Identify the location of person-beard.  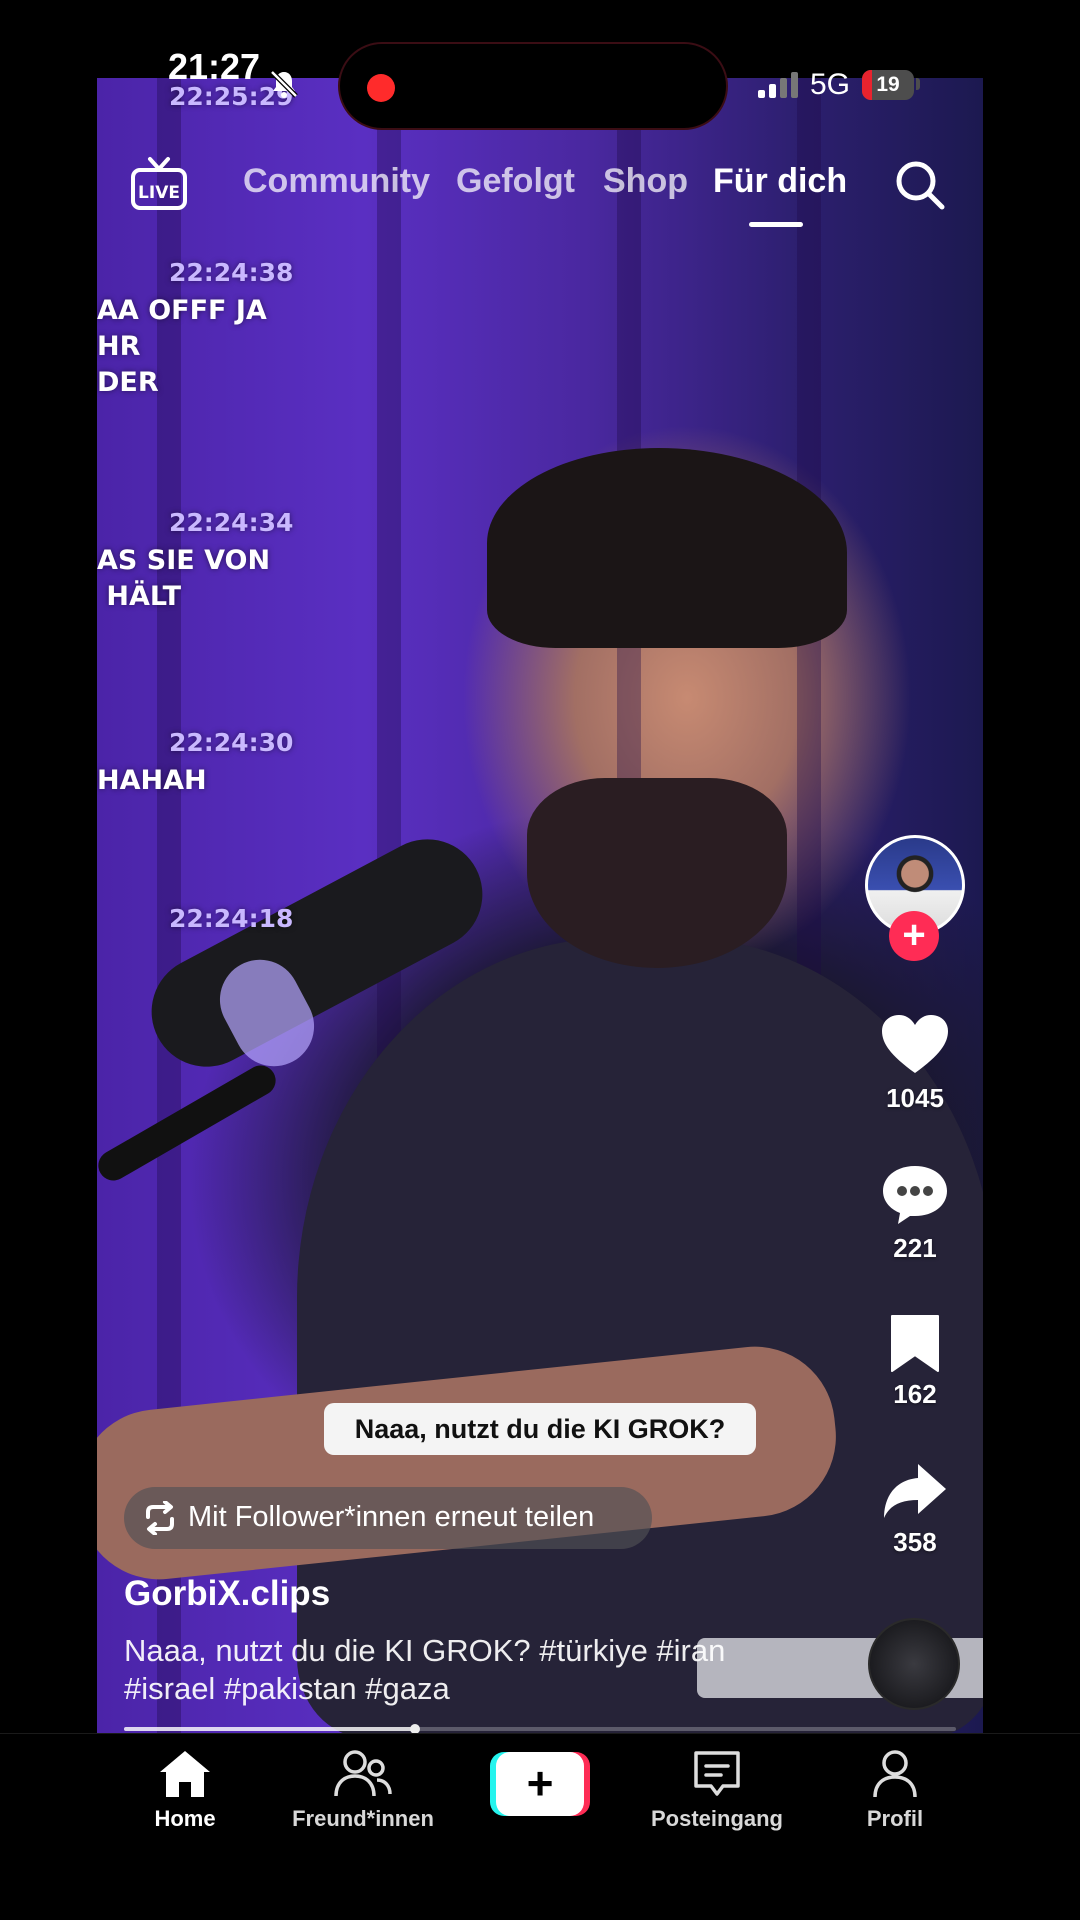
(657, 873).